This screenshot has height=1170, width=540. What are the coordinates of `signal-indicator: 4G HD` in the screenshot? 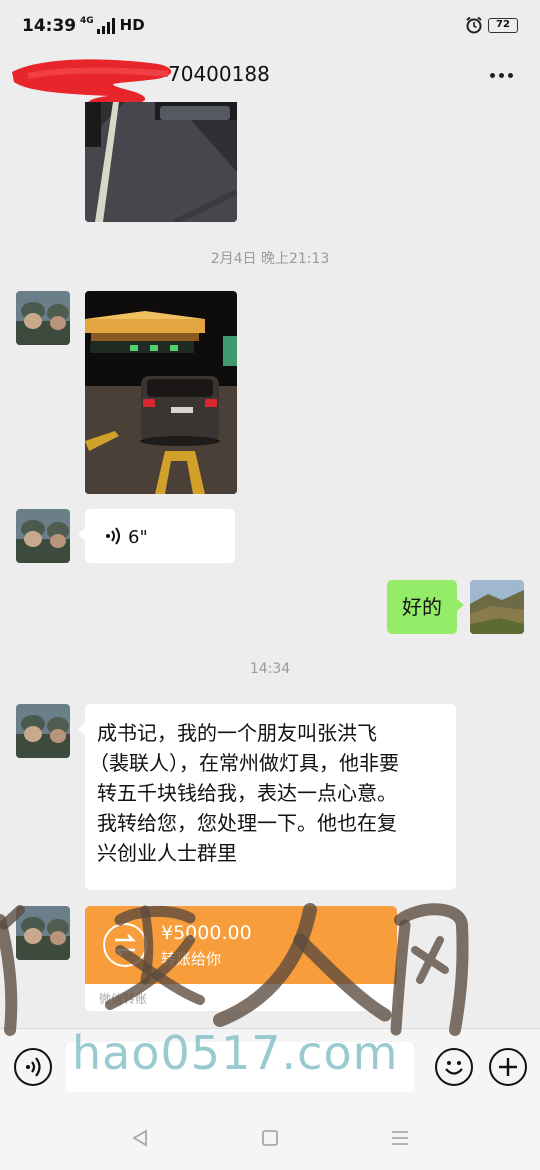 It's located at (112, 25).